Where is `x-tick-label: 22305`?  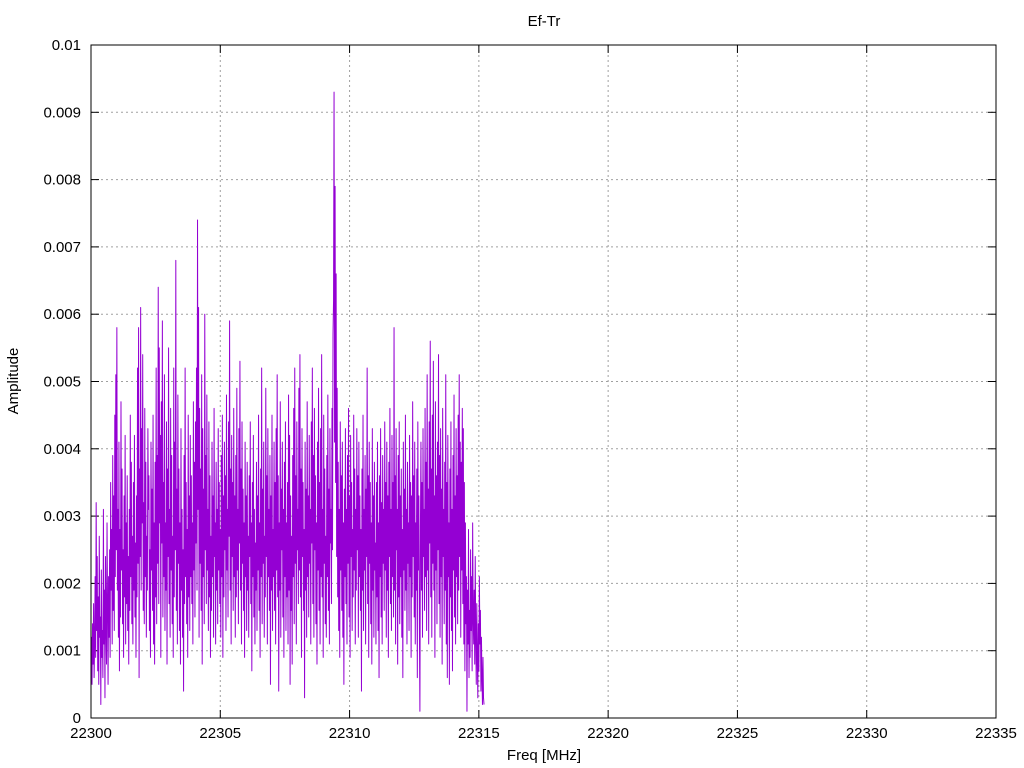
x-tick-label: 22305 is located at coordinates (220, 733).